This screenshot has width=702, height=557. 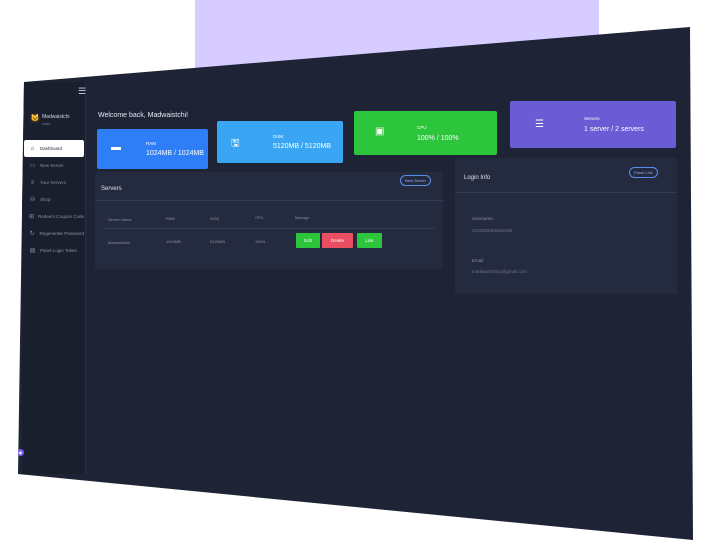 I want to click on server-icon: ▭, so click(x=32, y=166).